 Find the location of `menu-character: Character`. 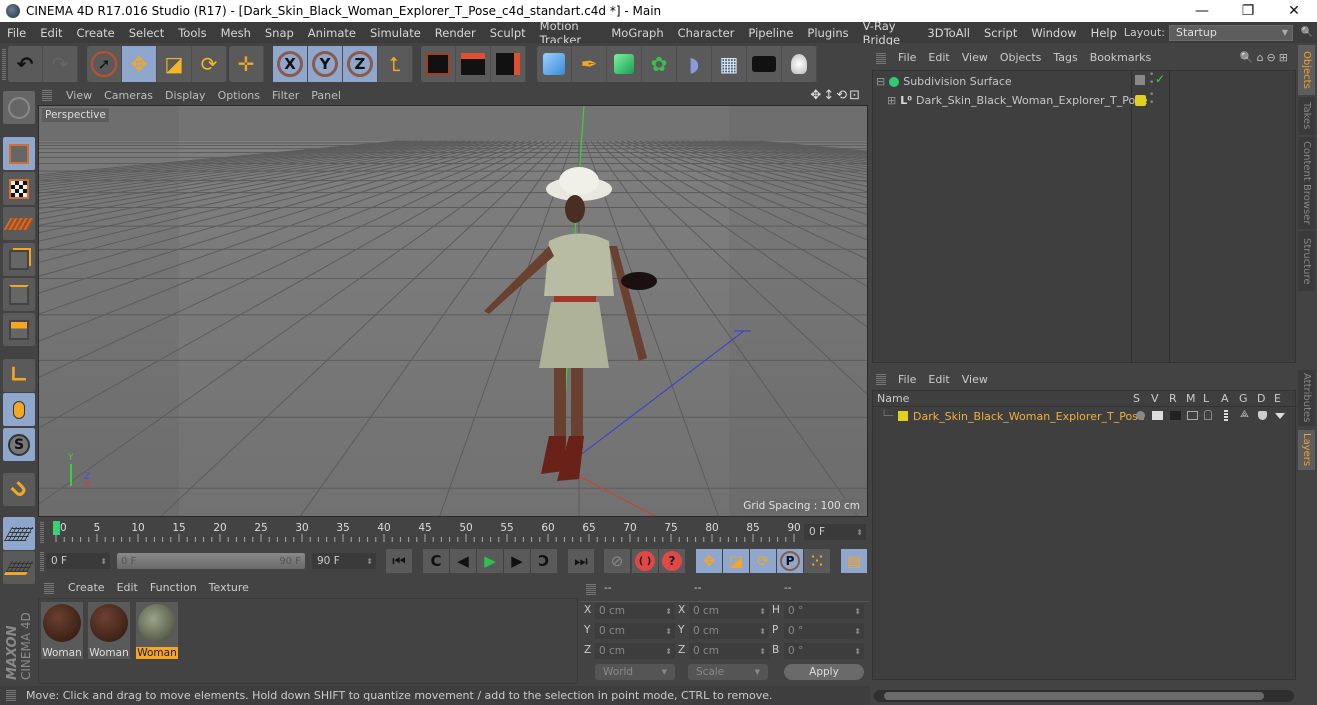

menu-character: Character is located at coordinates (706, 33).